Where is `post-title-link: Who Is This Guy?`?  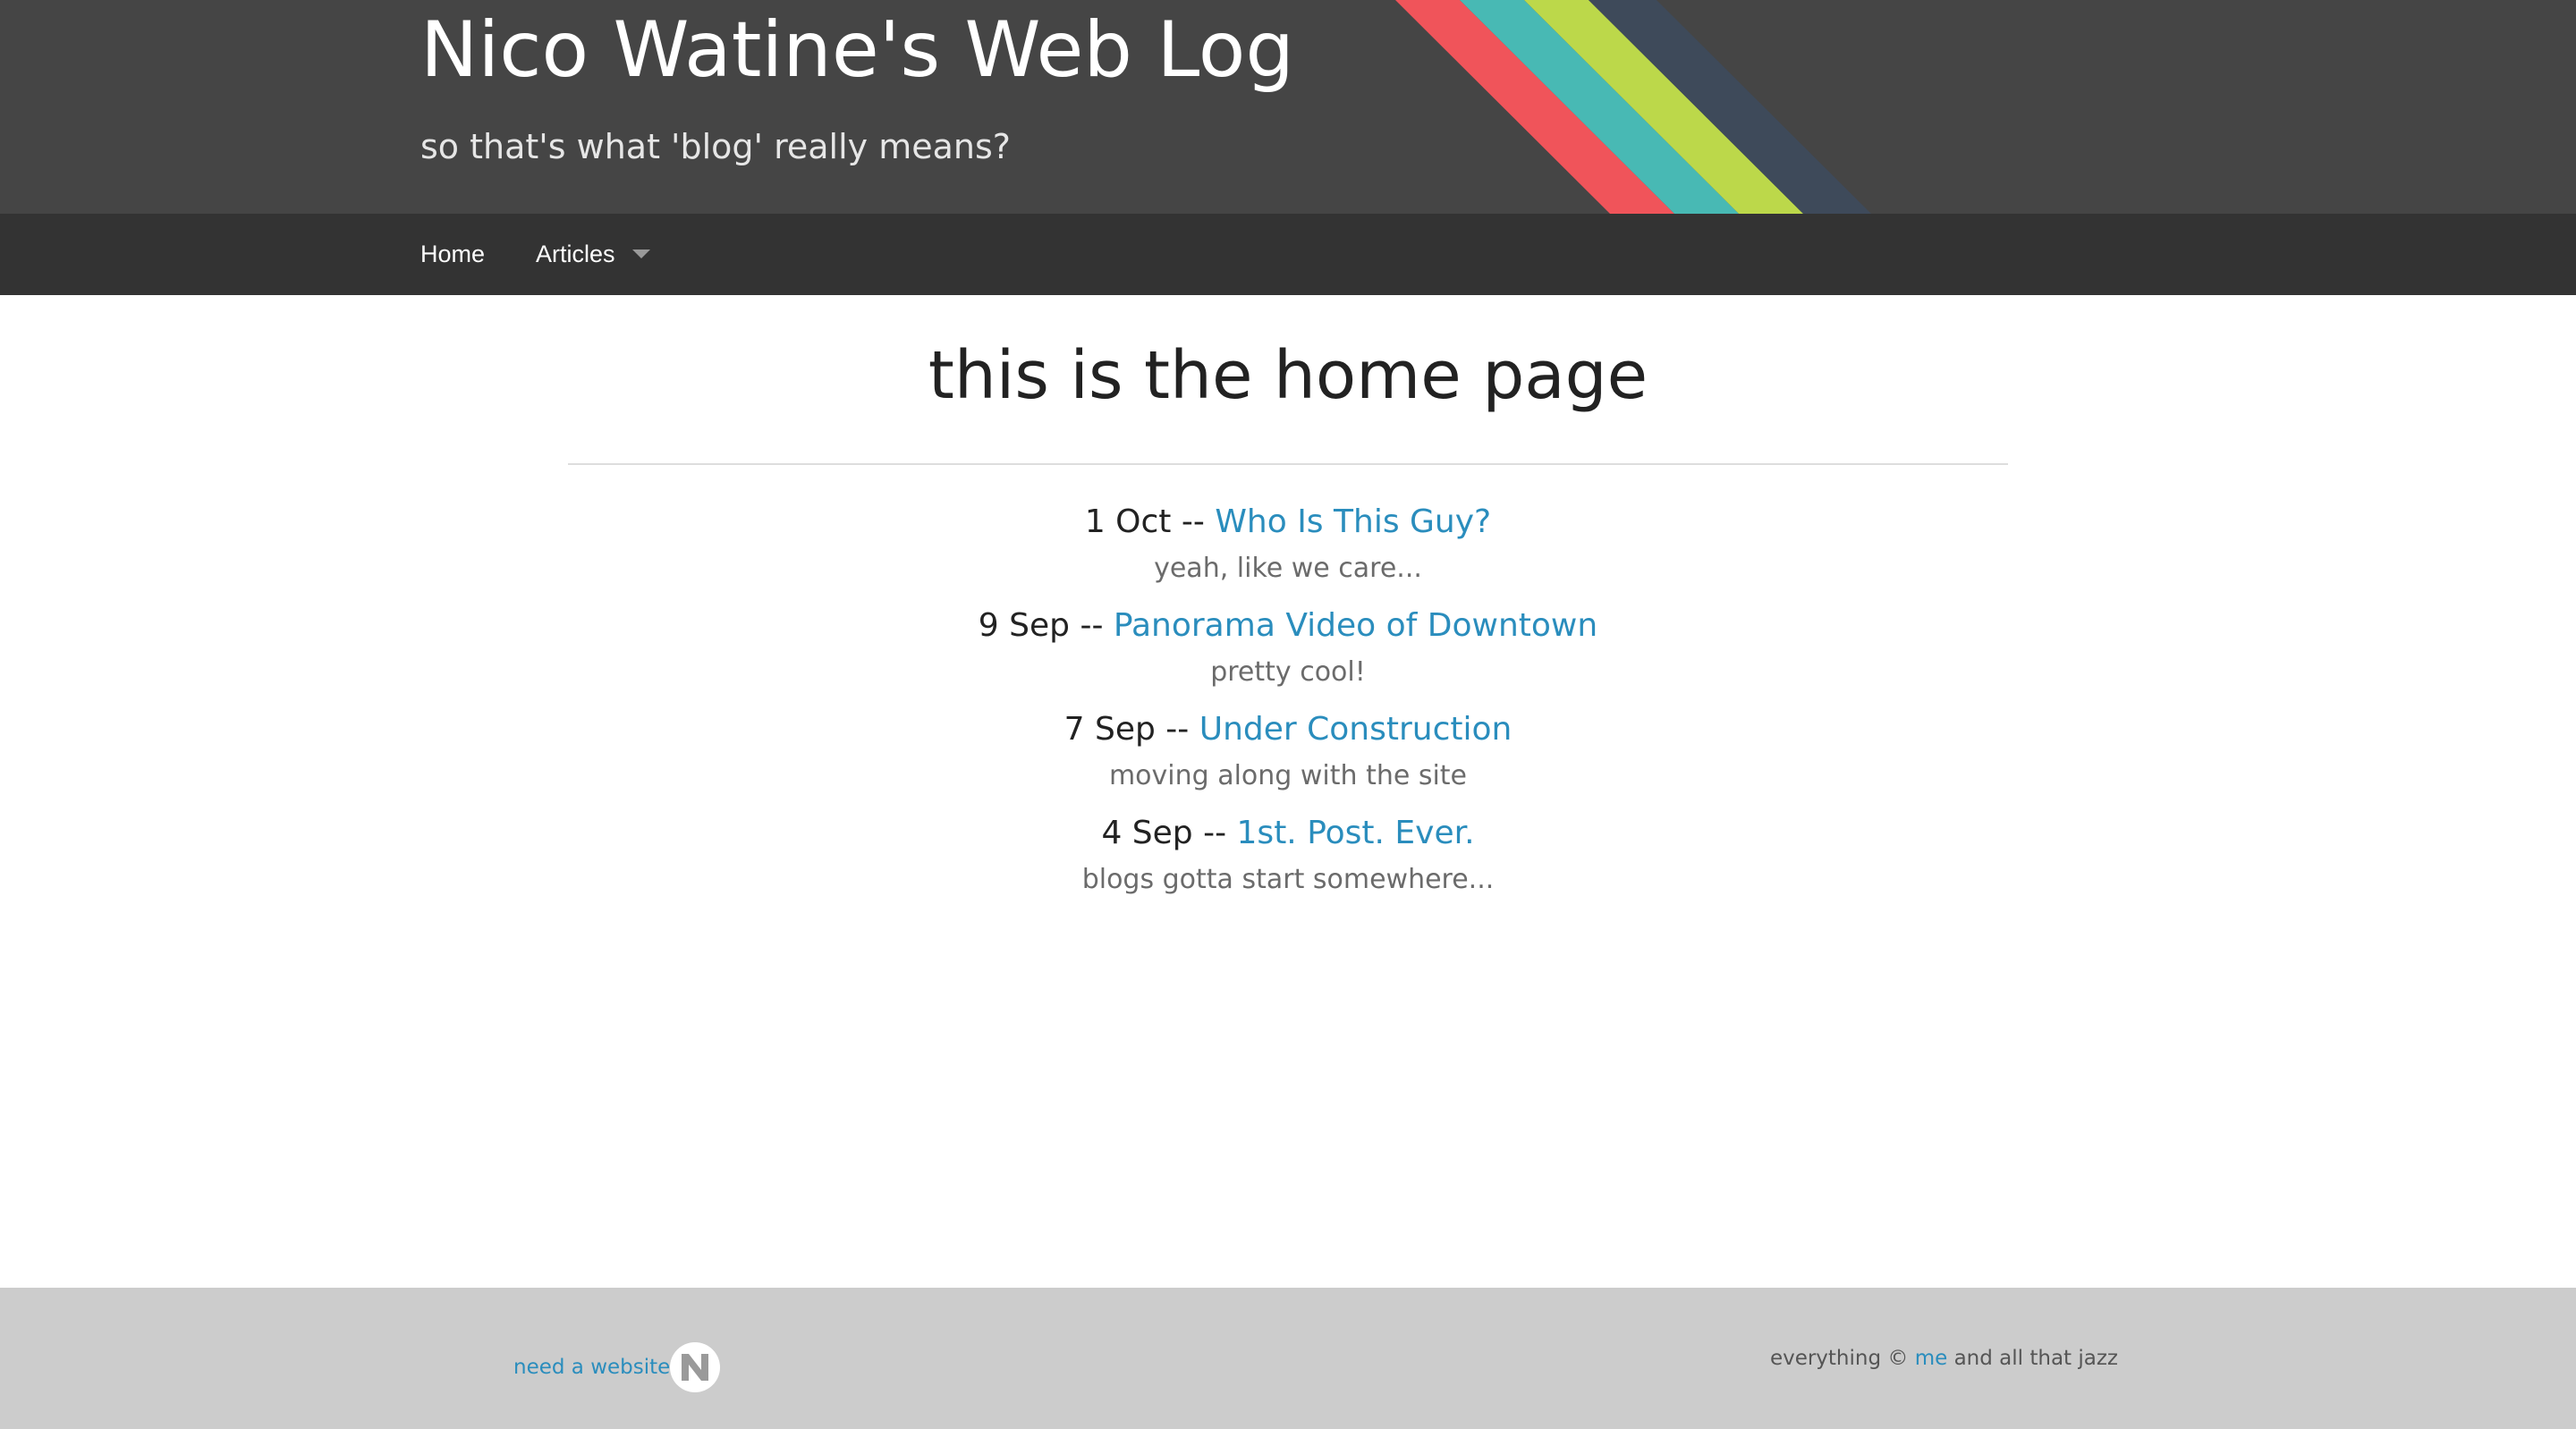 post-title-link: Who Is This Guy? is located at coordinates (1353, 521).